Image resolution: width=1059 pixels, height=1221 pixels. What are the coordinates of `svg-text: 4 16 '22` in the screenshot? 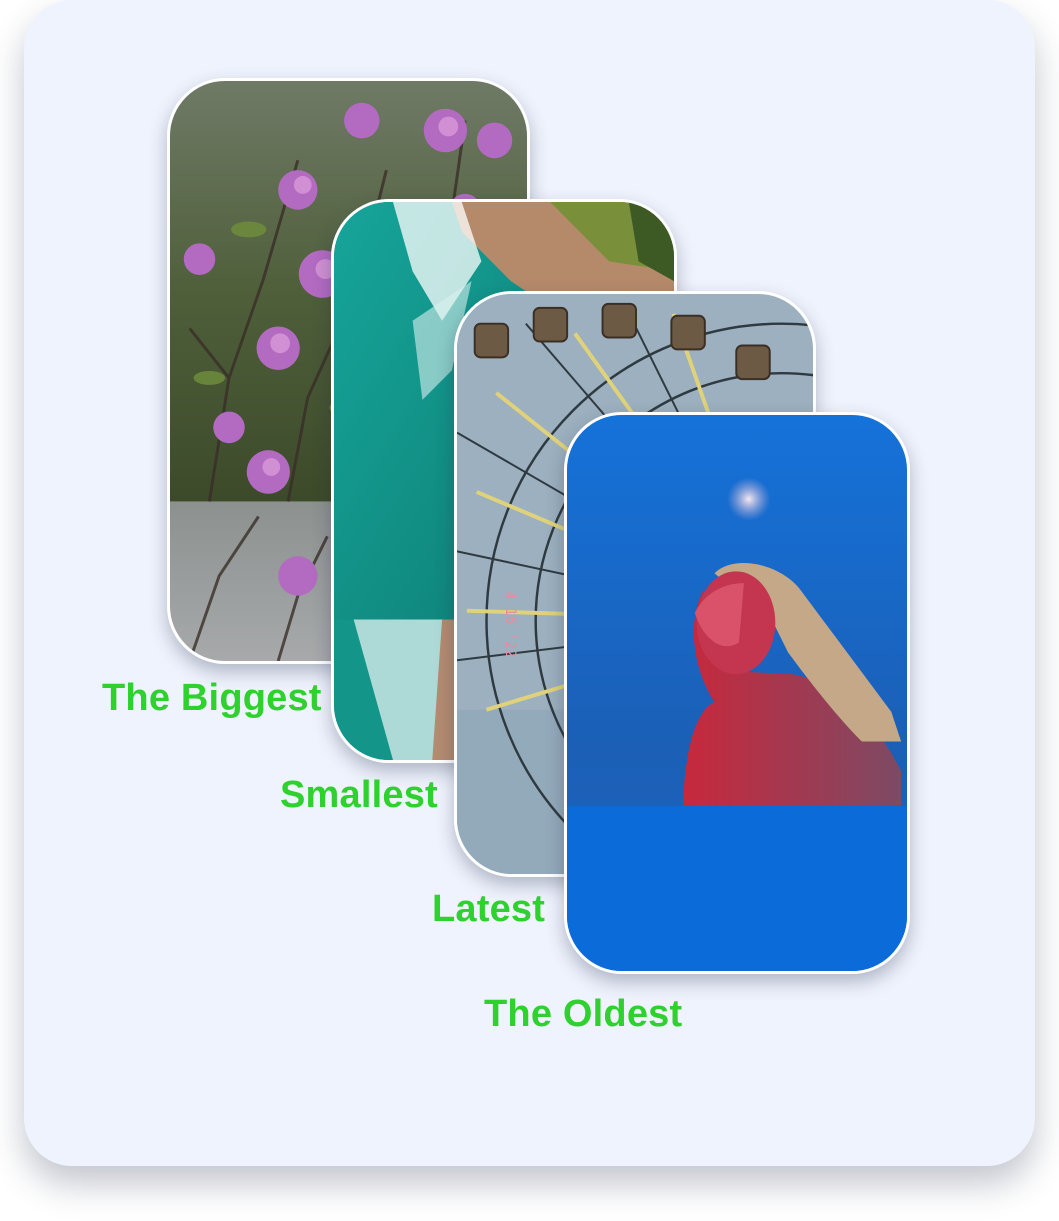 It's located at (510, 624).